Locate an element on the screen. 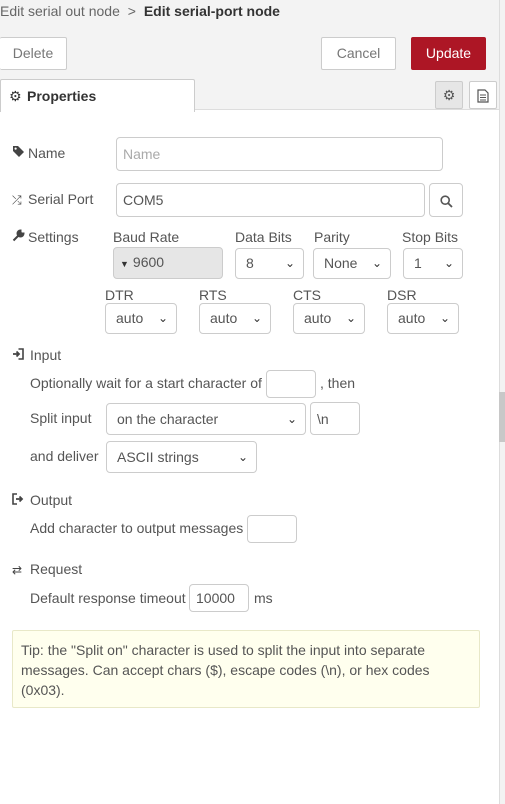 Image resolution: width=505 pixels, height=804 pixels. input-section-label: Input is located at coordinates (46, 355).